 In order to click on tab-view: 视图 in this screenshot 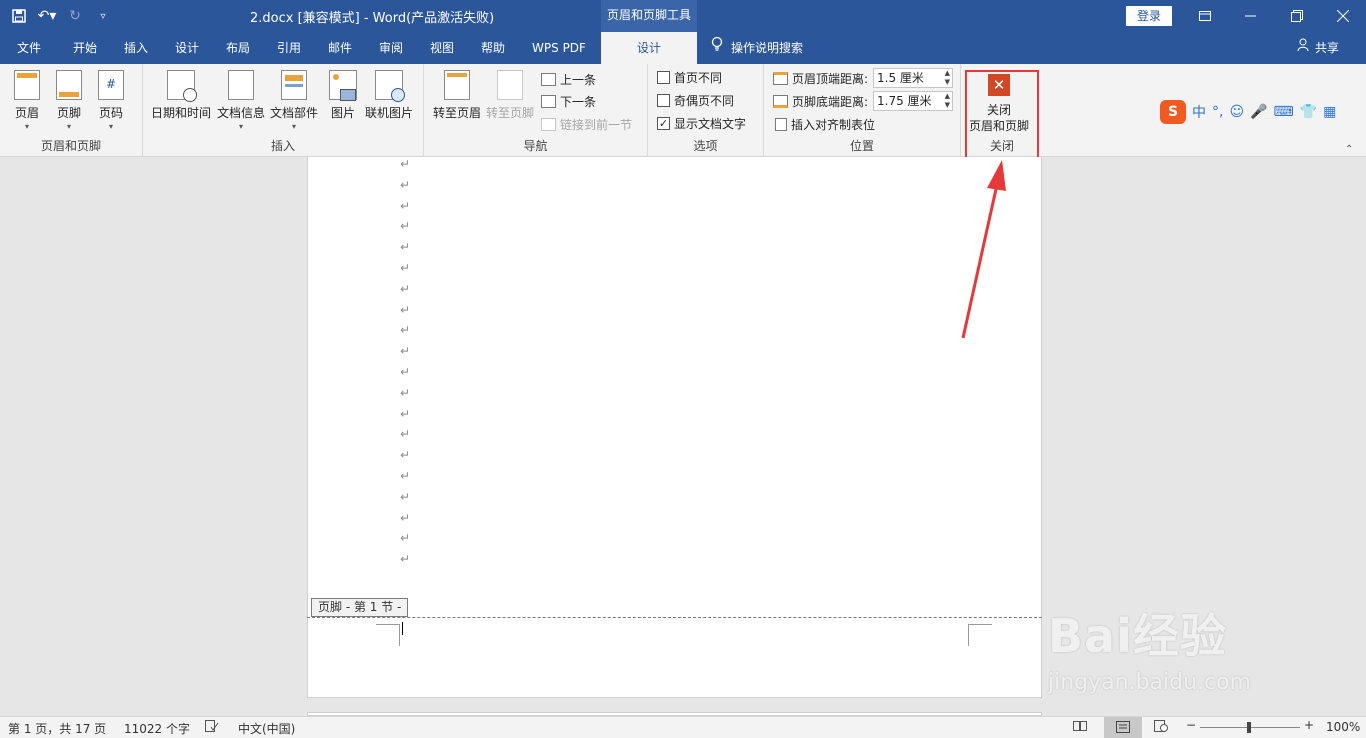, I will do `click(442, 48)`.